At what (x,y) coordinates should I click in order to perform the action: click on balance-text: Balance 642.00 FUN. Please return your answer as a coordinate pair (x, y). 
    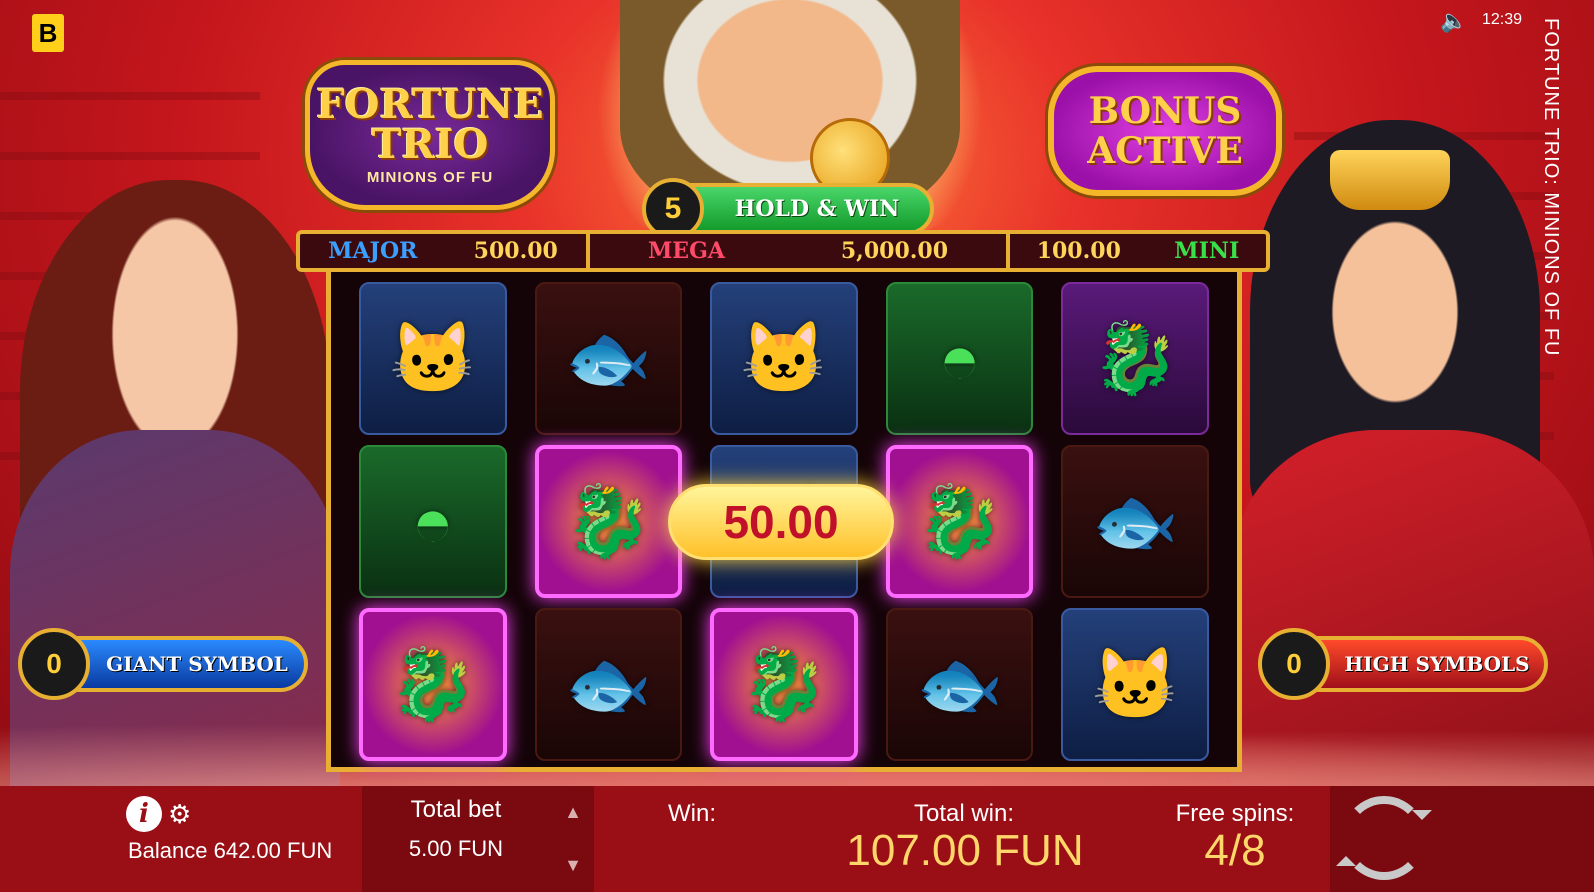
    Looking at the image, I should click on (230, 850).